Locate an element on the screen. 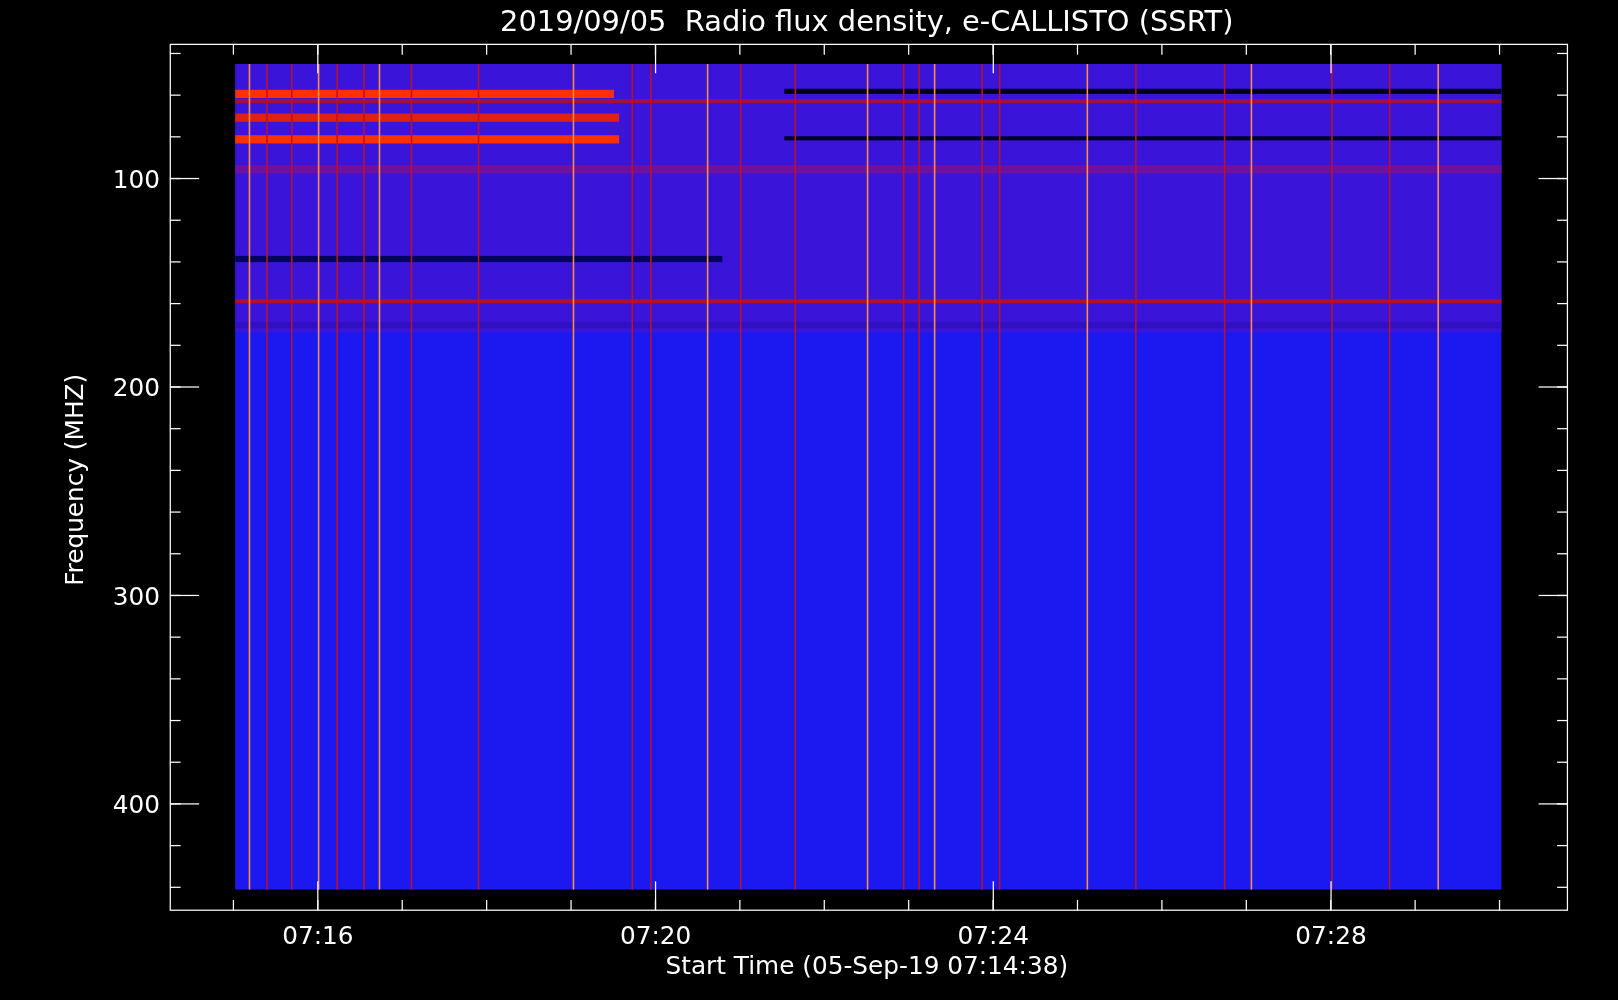  y-tick-label: 100 is located at coordinates (136, 179).